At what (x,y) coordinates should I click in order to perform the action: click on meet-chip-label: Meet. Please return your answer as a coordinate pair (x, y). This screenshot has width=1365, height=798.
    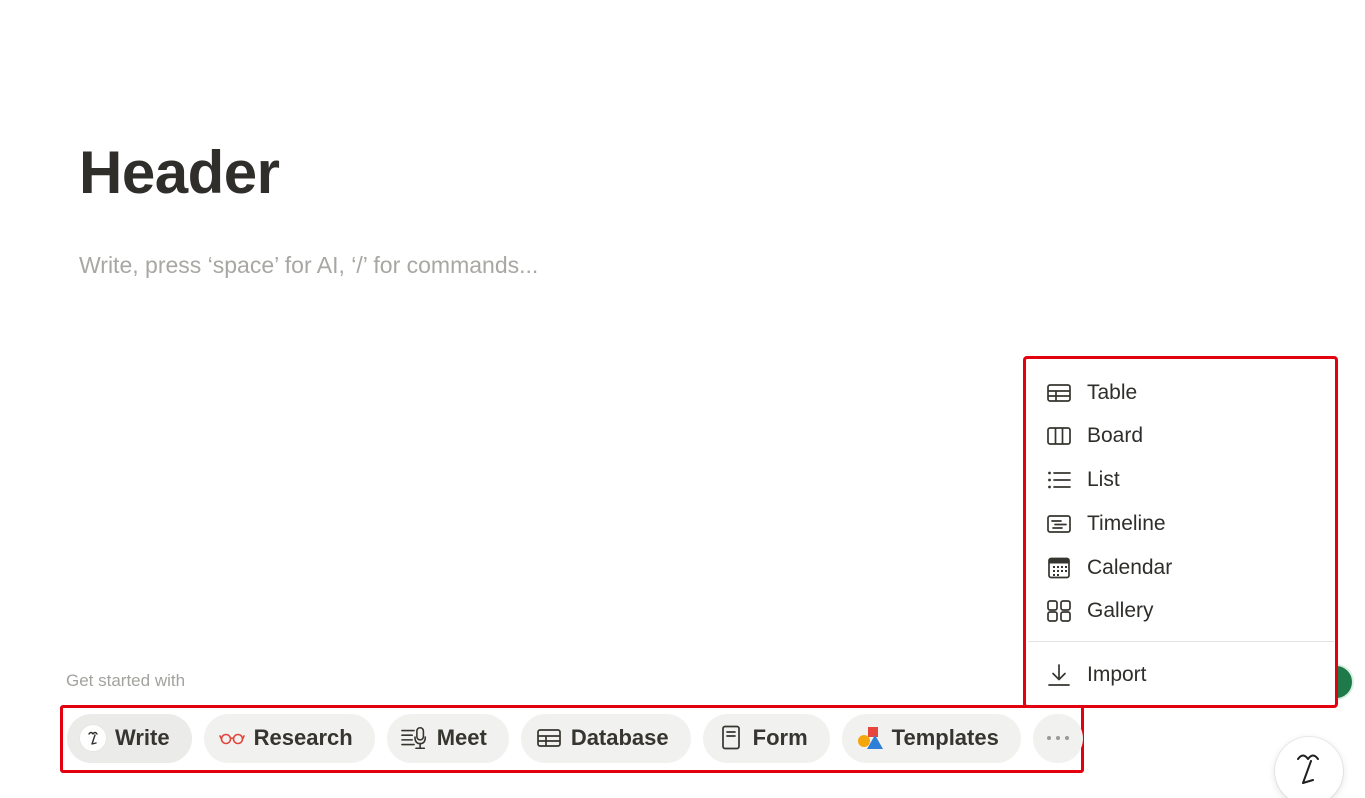
    Looking at the image, I should click on (461, 737).